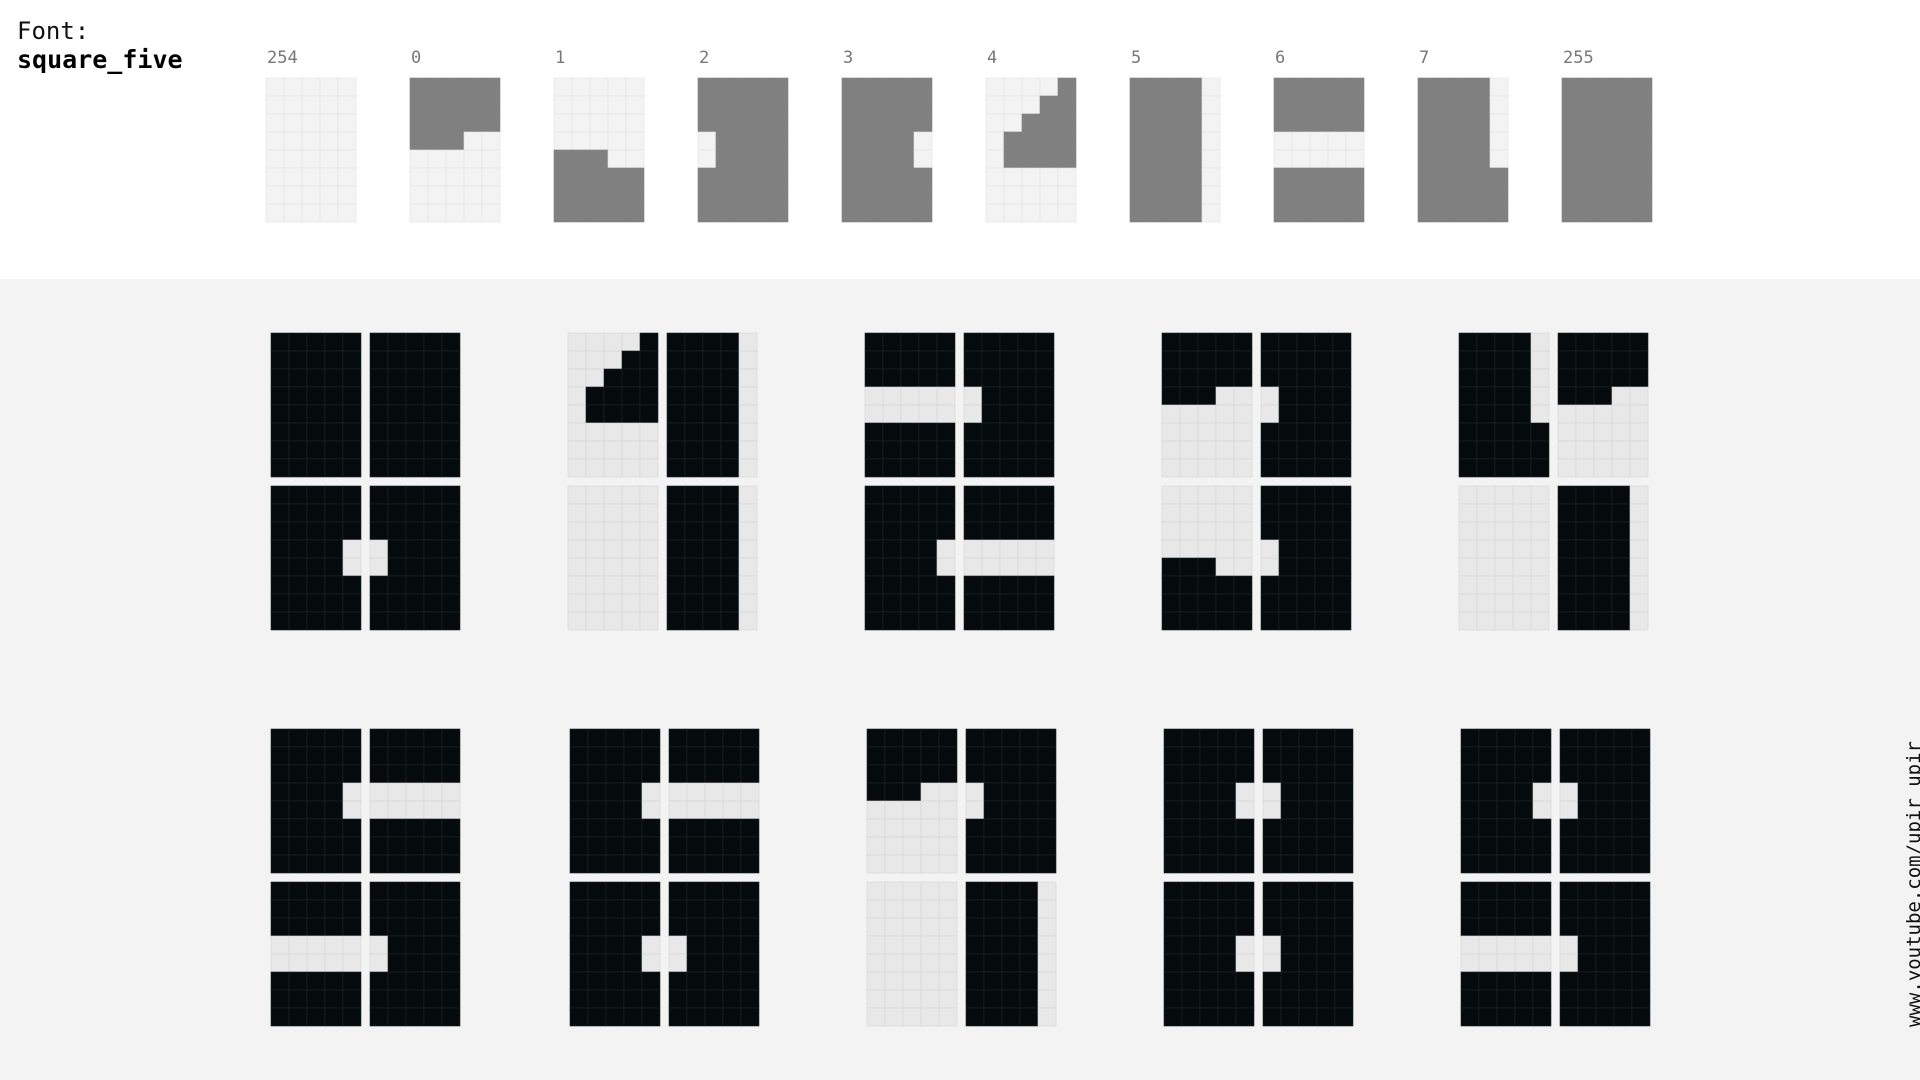 This screenshot has width=1920, height=1080. Describe the element at coordinates (1424, 58) in the screenshot. I see `glyph-code-label: 7` at that location.